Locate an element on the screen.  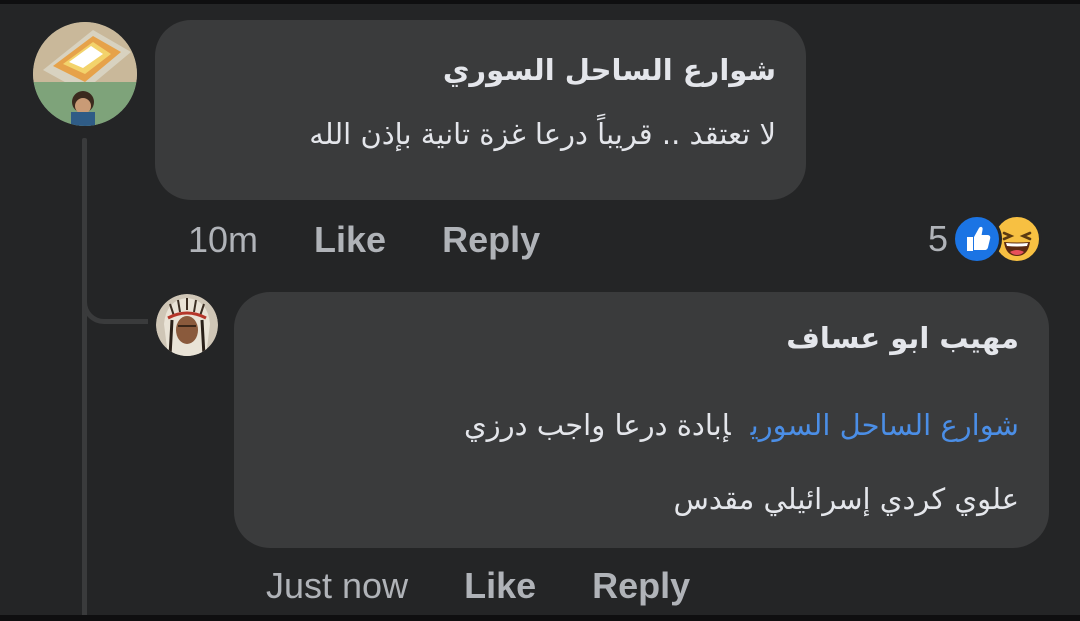
reply-text-line-1: شوارع الساحل السوري إبادة درعا واجب درزي is located at coordinates (641, 425).